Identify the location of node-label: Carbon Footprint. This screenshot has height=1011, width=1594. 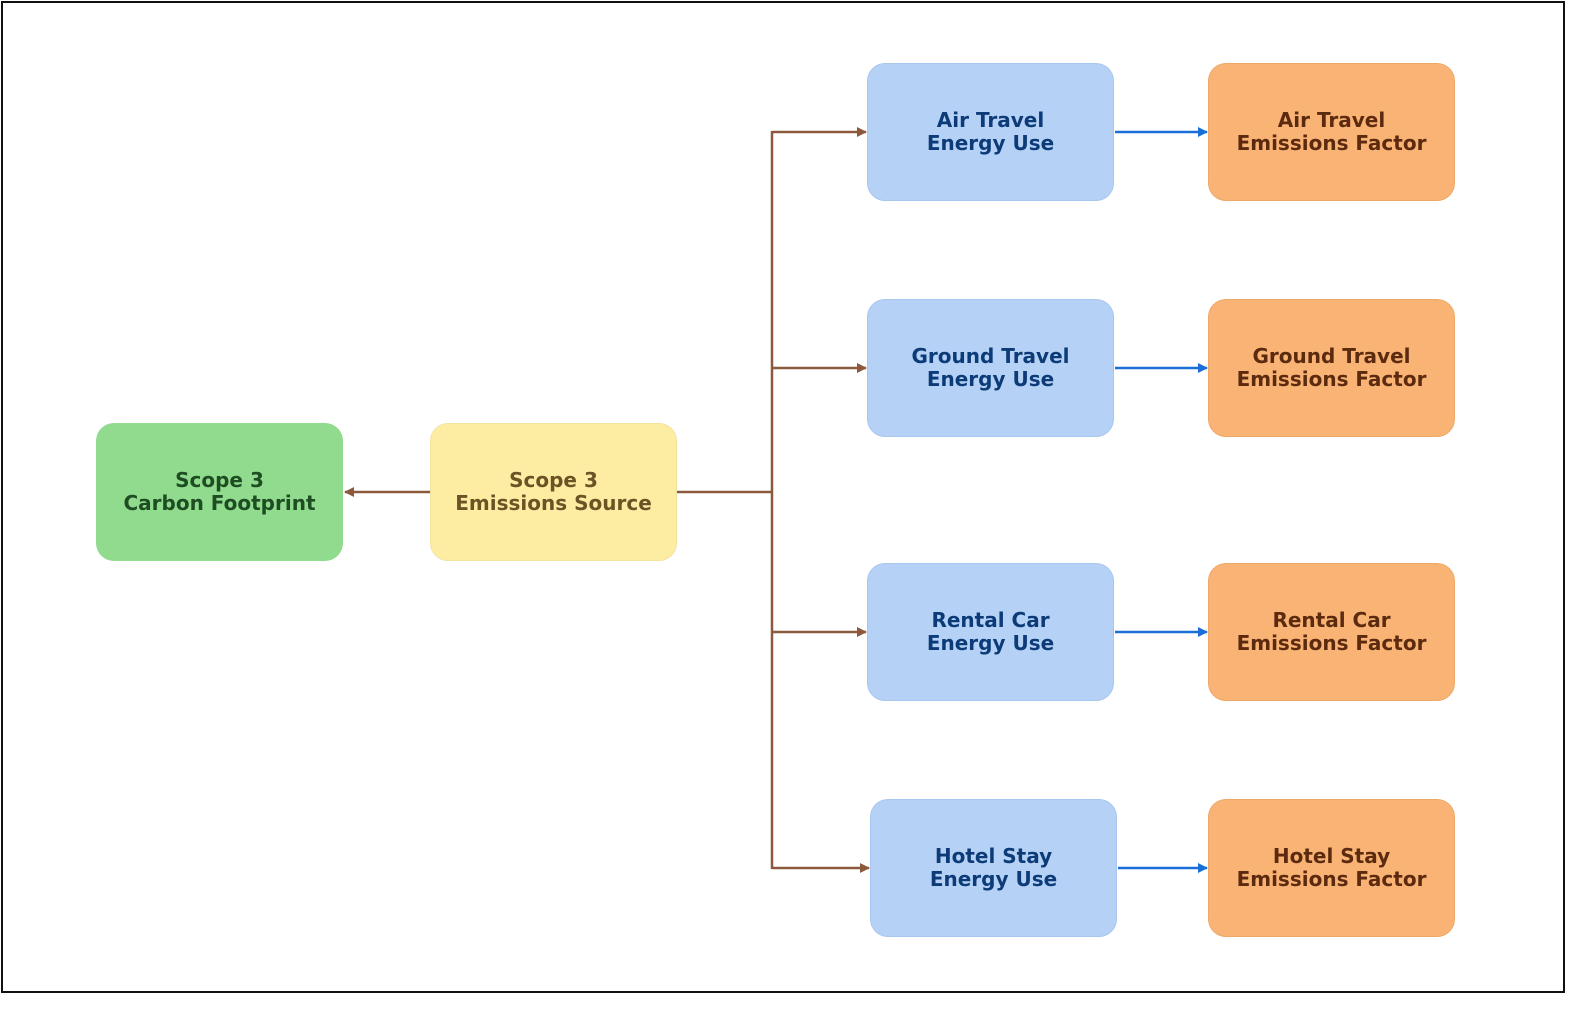
(219, 503).